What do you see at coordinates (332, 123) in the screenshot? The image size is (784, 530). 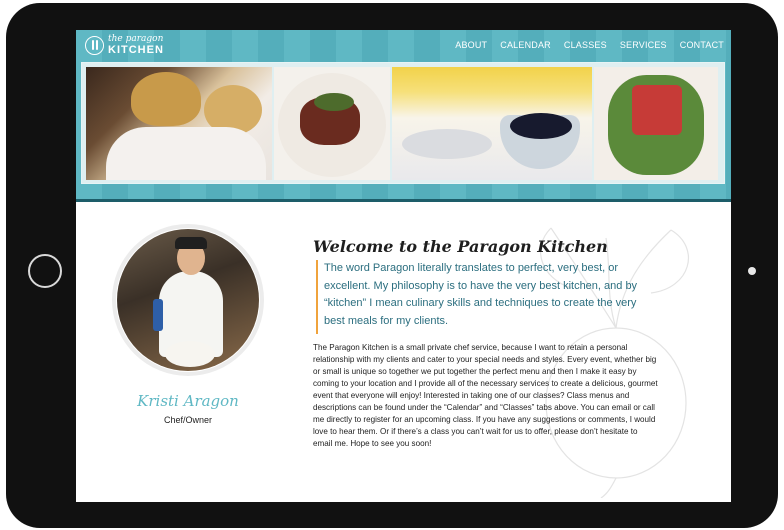 I see `steak-plate-photo` at bounding box center [332, 123].